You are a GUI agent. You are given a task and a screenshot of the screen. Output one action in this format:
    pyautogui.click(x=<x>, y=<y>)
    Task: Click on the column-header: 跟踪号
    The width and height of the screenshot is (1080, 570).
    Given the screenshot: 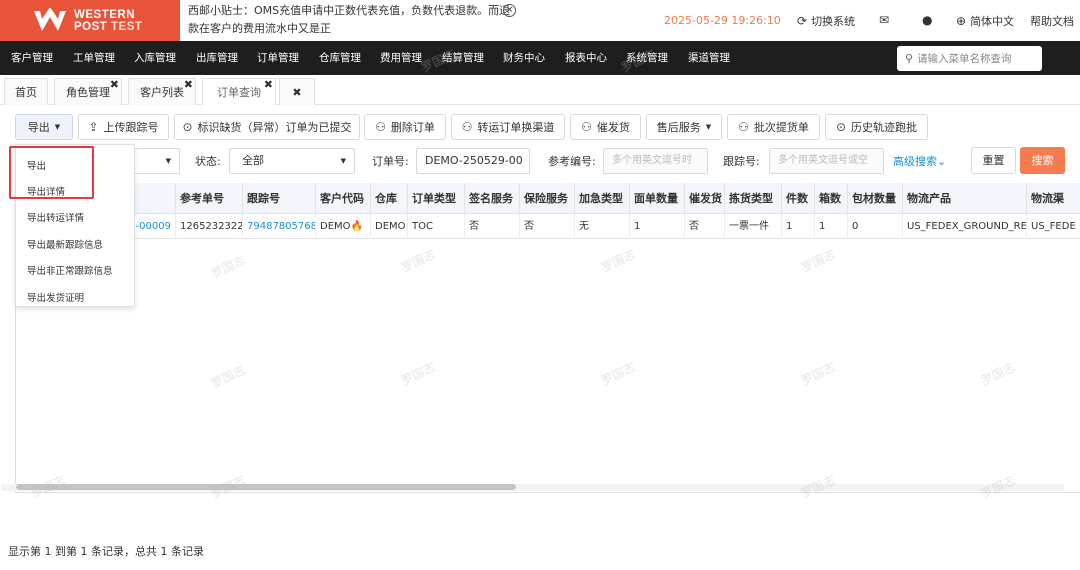 What is the action you would take?
    pyautogui.click(x=279, y=198)
    